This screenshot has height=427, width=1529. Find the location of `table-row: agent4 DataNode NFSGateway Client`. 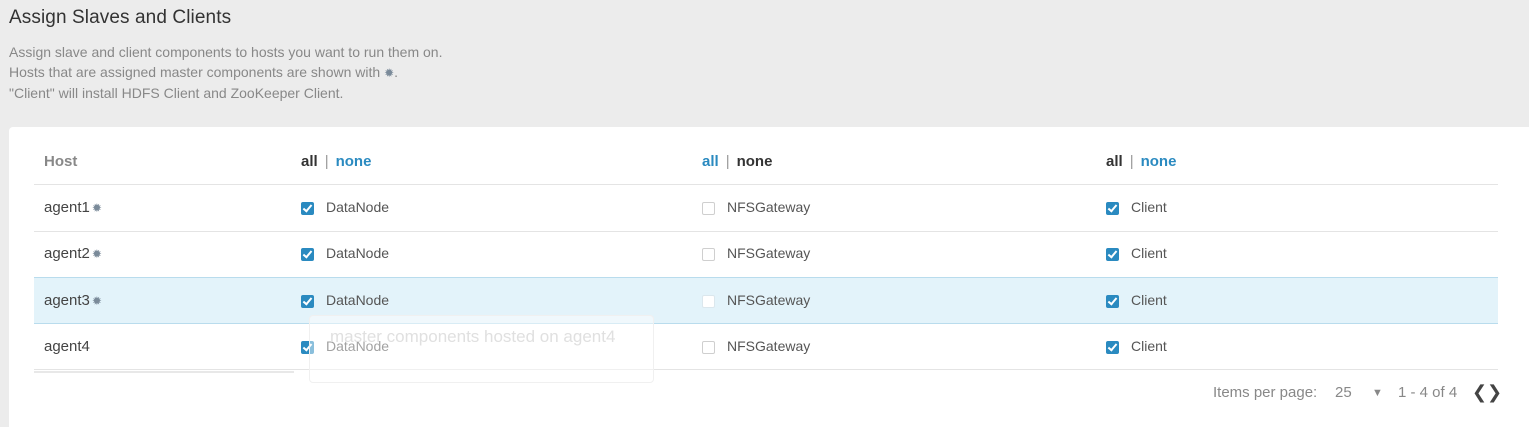

table-row: agent4 DataNode NFSGateway Client is located at coordinates (766, 347).